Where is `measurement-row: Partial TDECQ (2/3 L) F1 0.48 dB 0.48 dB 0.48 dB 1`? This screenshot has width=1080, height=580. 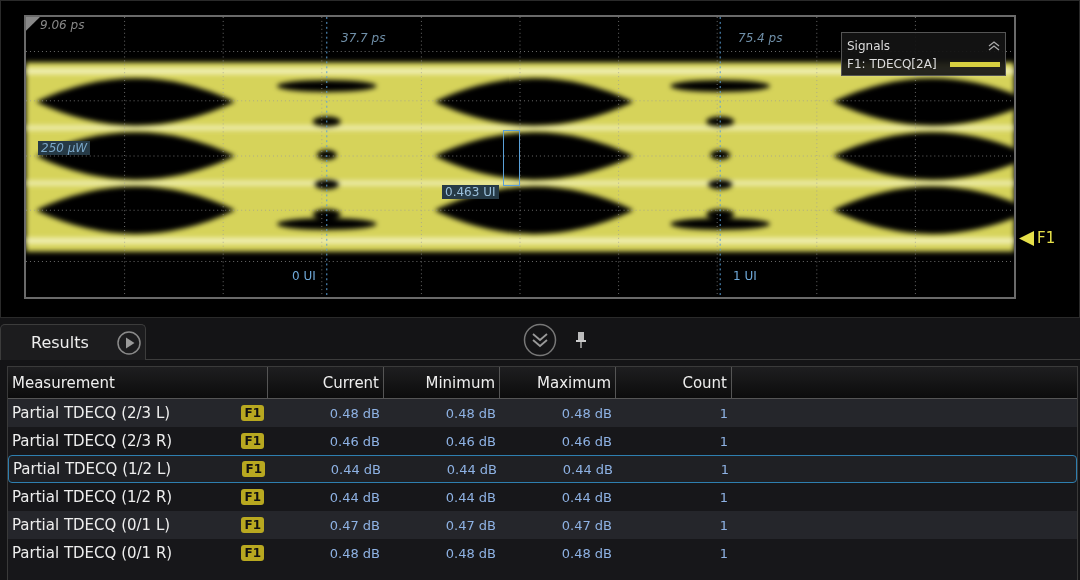 measurement-row: Partial TDECQ (2/3 L) F1 0.48 dB 0.48 dB 0.48 dB 1 is located at coordinates (542, 413).